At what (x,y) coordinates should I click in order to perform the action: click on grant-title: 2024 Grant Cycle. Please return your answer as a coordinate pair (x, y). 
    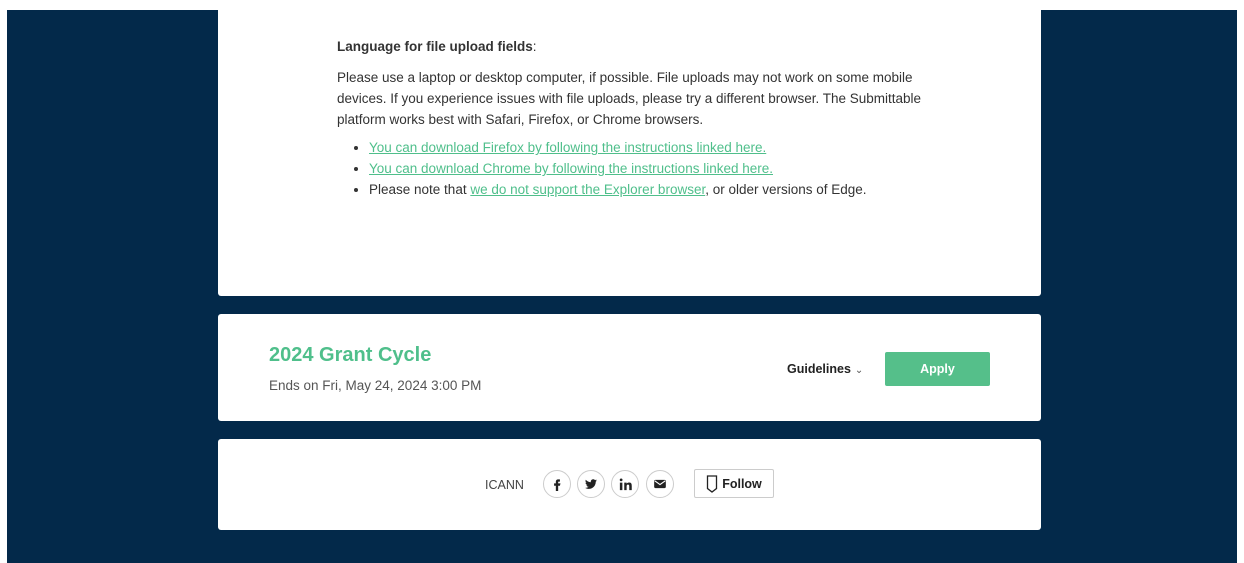
    Looking at the image, I should click on (350, 355).